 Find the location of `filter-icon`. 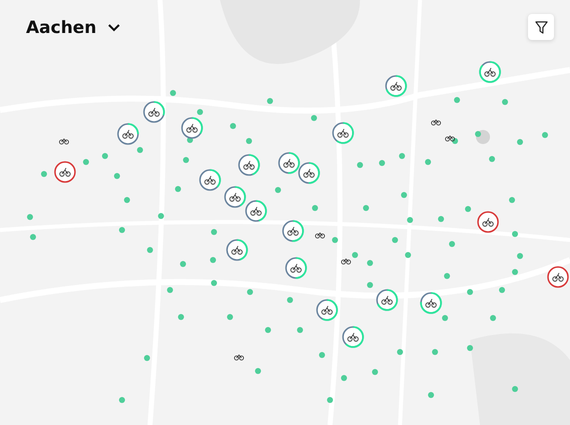

filter-icon is located at coordinates (541, 27).